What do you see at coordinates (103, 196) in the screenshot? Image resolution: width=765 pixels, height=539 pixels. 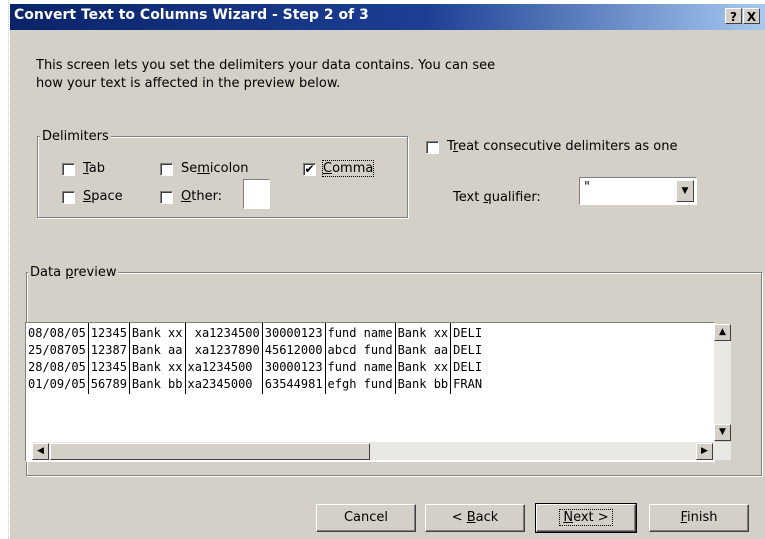 I see `space-label: Space` at bounding box center [103, 196].